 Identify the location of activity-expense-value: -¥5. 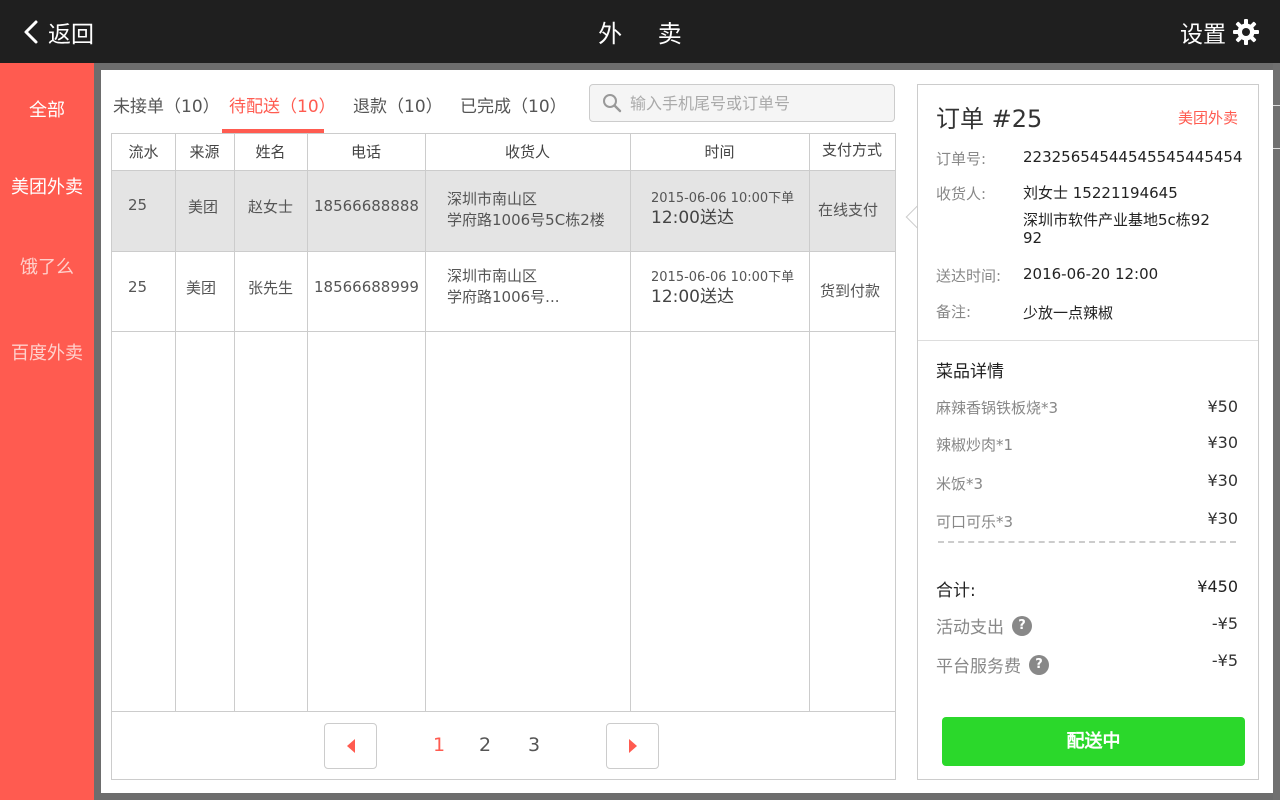
(1224, 623).